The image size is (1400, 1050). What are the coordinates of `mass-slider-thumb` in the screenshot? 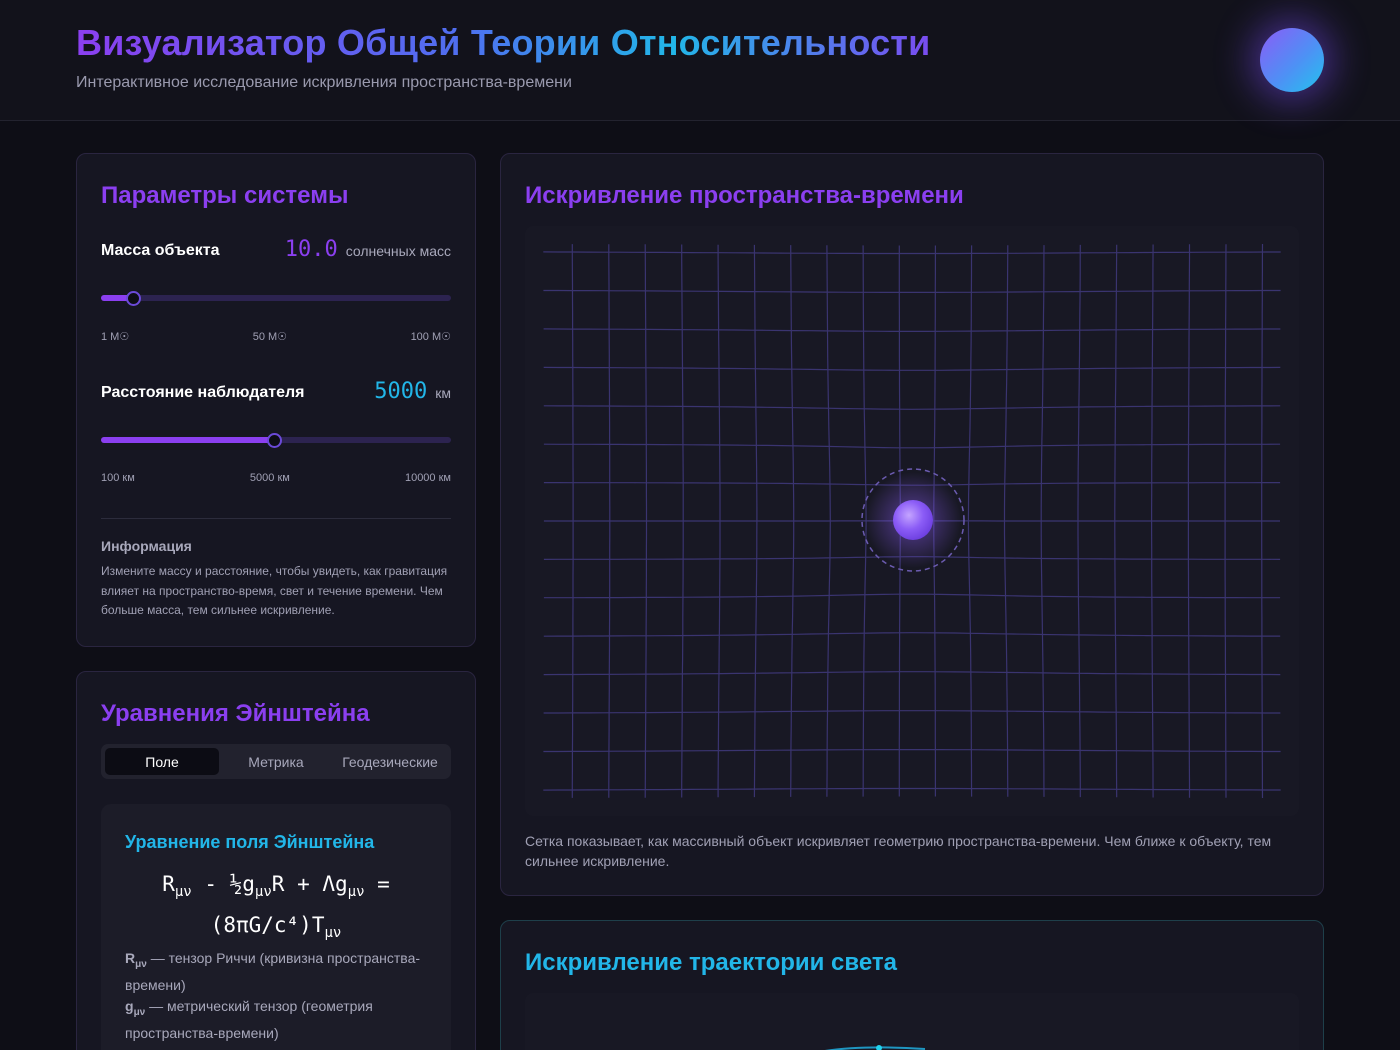 It's located at (133, 298).